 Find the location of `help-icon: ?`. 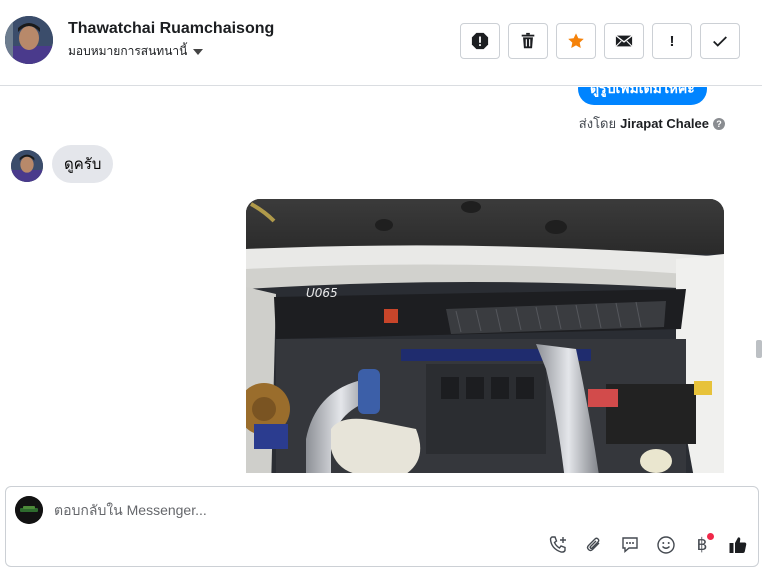

help-icon: ? is located at coordinates (719, 123).